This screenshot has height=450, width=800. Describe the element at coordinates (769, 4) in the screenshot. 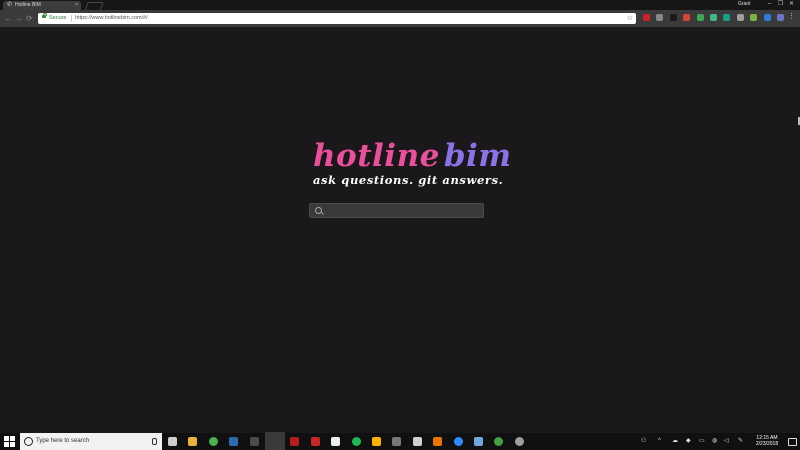

I see `minimize-icon: –` at that location.